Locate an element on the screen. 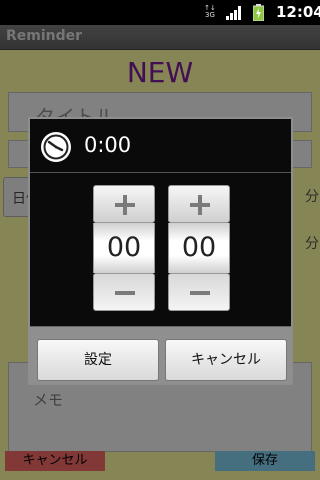  minute-picker: 00 is located at coordinates (199, 248).